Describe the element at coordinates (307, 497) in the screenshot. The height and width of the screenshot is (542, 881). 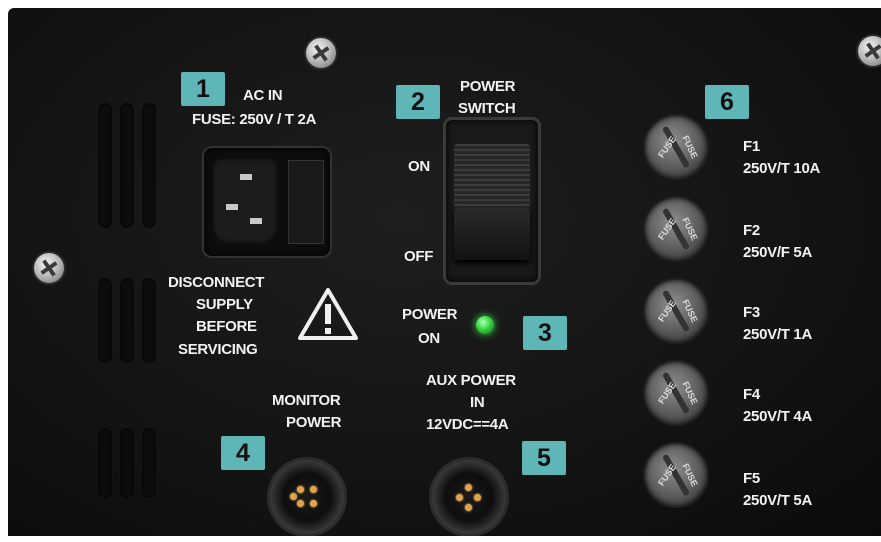
I see `monitor-power-connector` at that location.